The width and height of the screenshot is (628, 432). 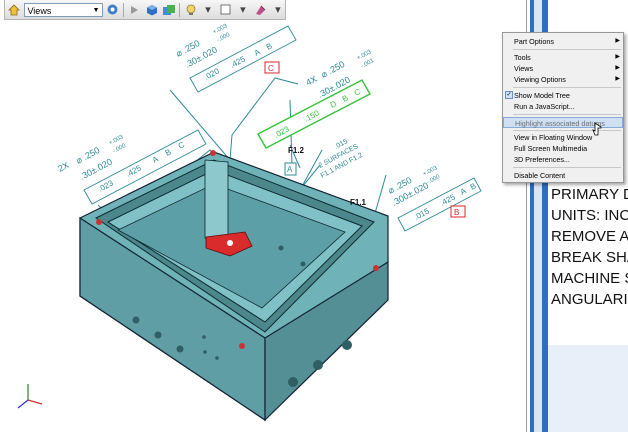 I want to click on menu-item-label: Part Options, so click(x=534, y=41).